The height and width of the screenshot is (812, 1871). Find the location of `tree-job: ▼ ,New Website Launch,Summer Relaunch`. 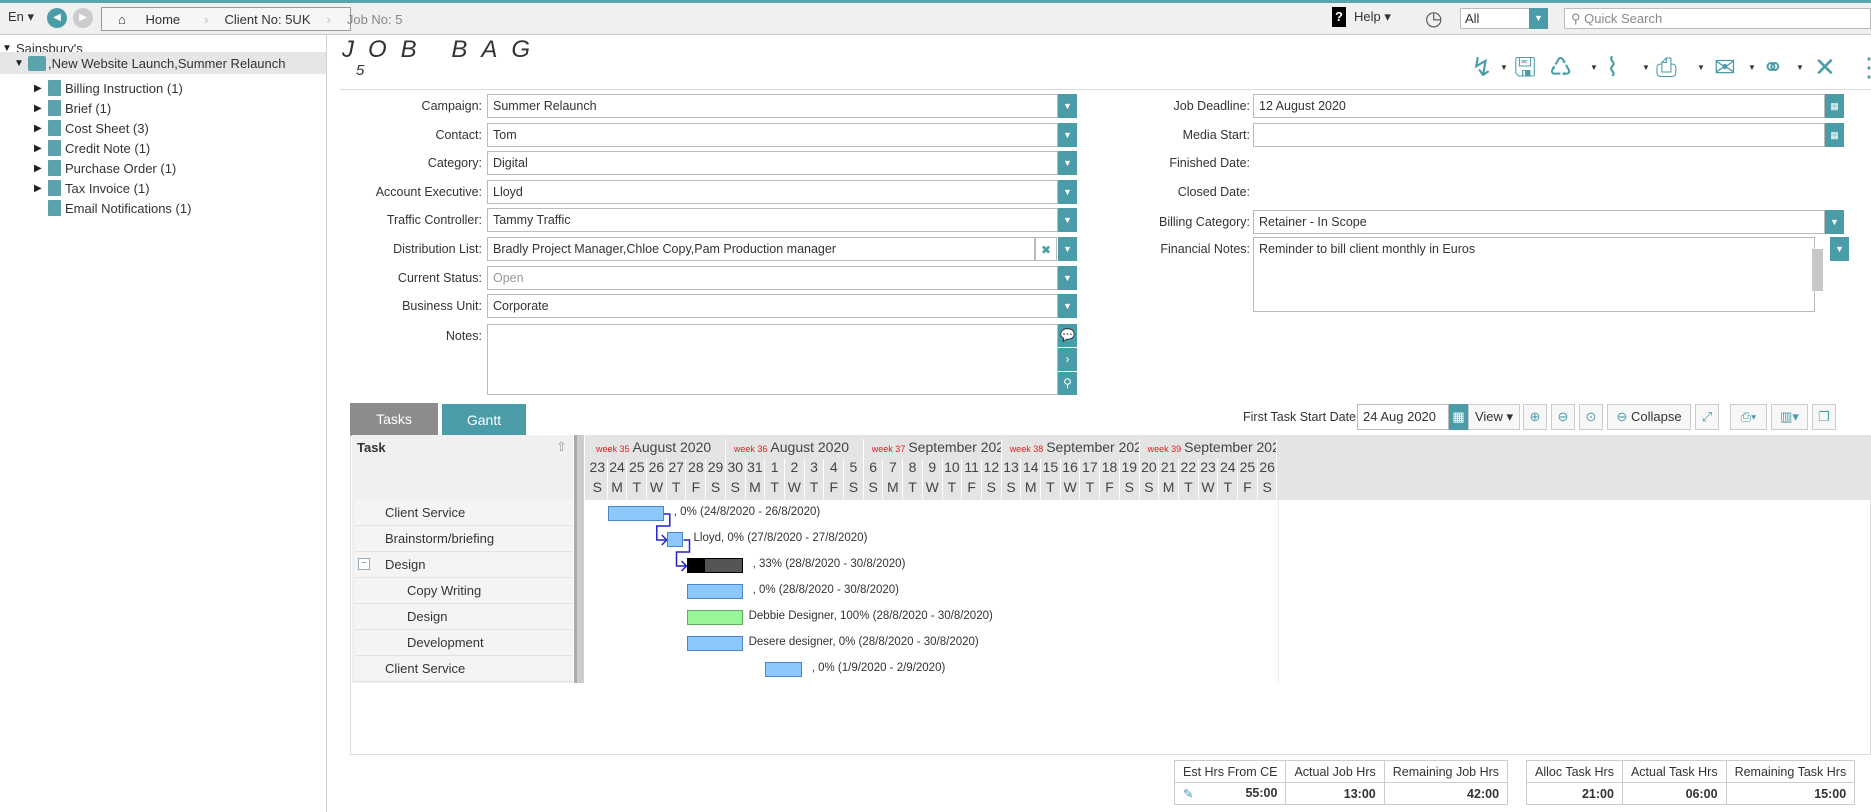

tree-job: ▼ ,New Website Launch,Summer Relaunch is located at coordinates (163, 63).